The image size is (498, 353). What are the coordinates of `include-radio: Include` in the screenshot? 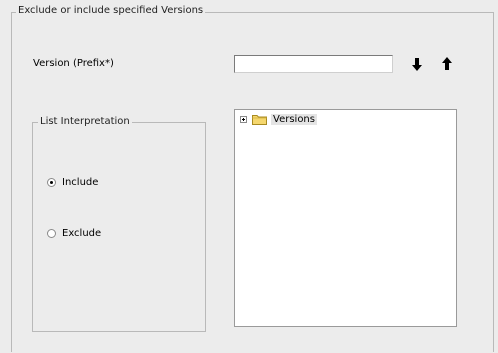 It's located at (72, 182).